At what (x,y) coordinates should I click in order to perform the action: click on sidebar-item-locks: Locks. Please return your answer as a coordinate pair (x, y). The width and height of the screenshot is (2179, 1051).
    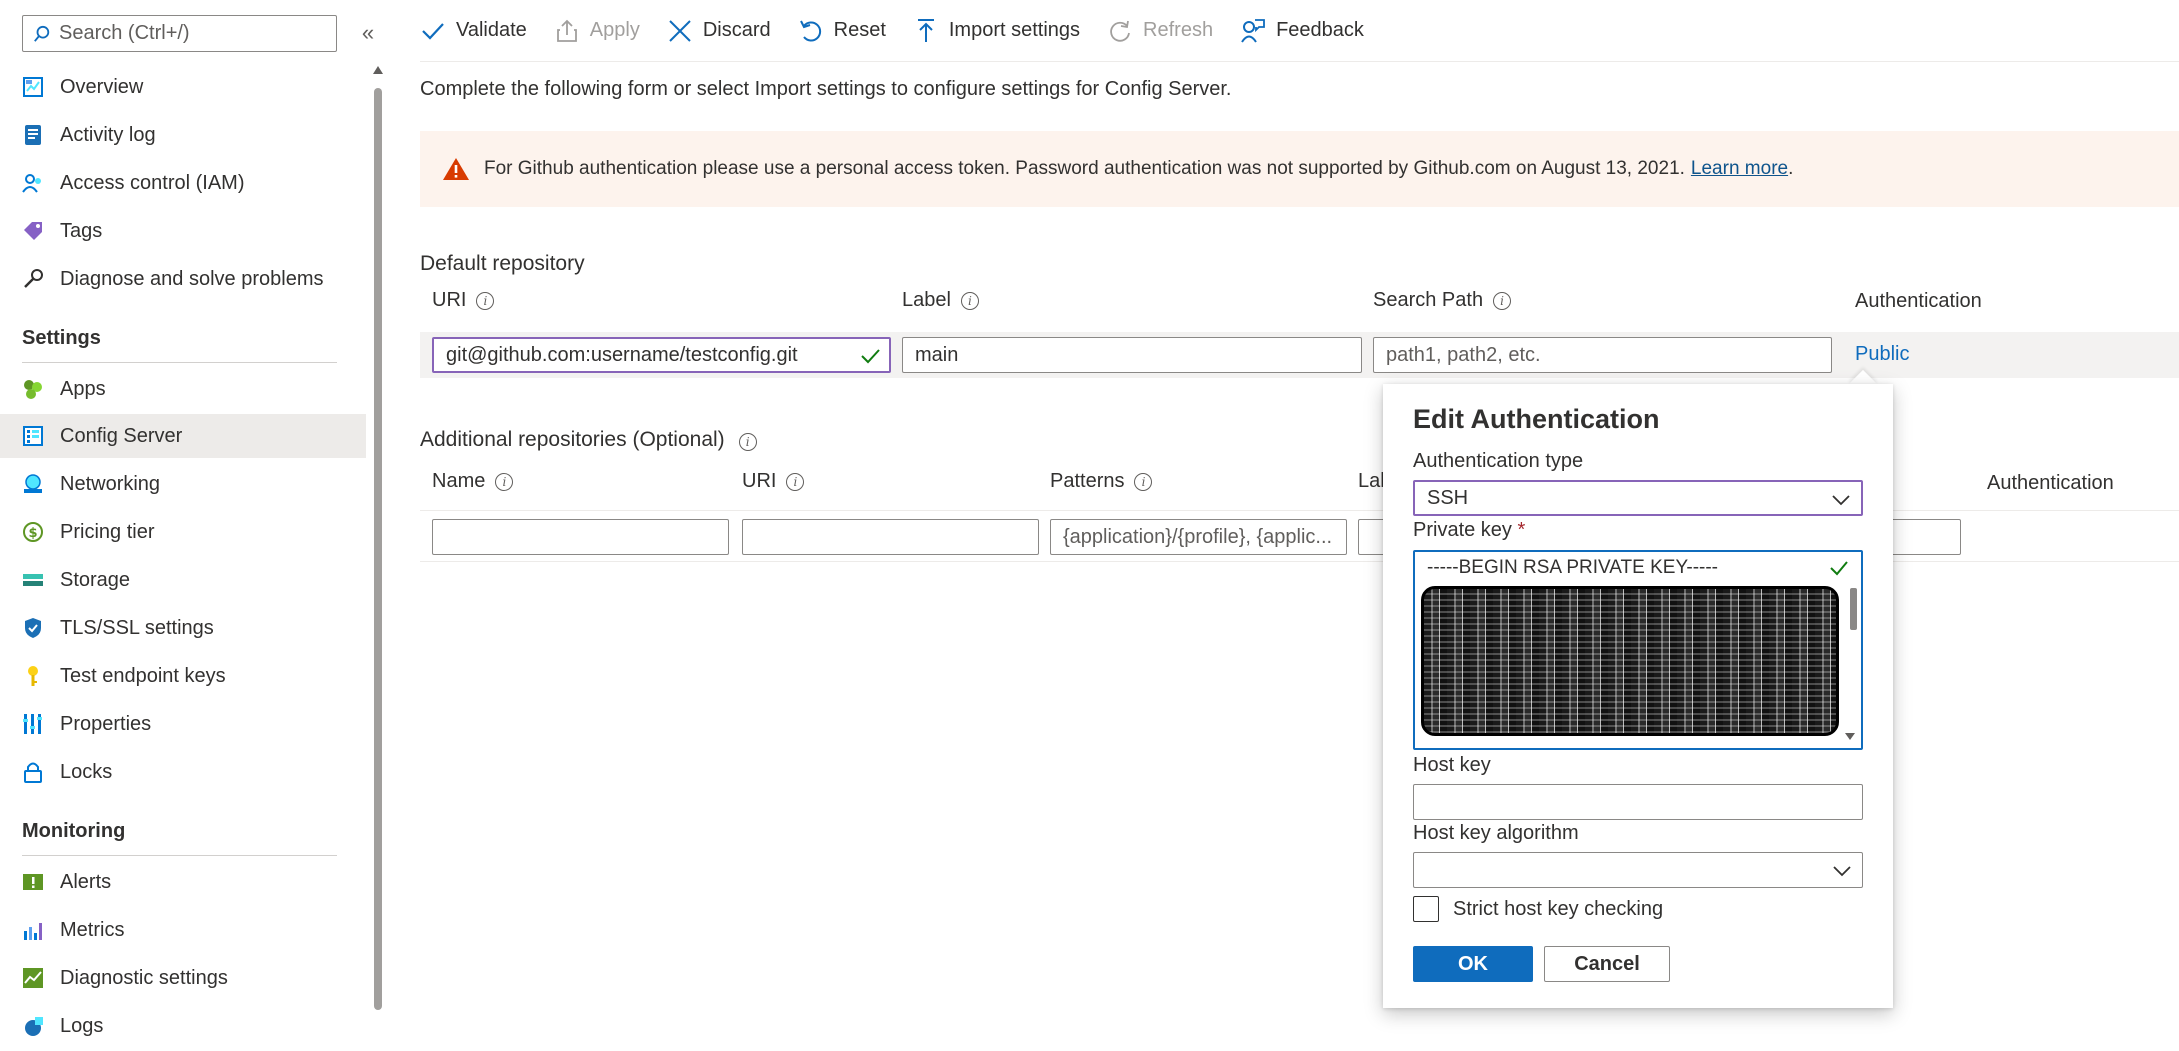
    Looking at the image, I should click on (183, 772).